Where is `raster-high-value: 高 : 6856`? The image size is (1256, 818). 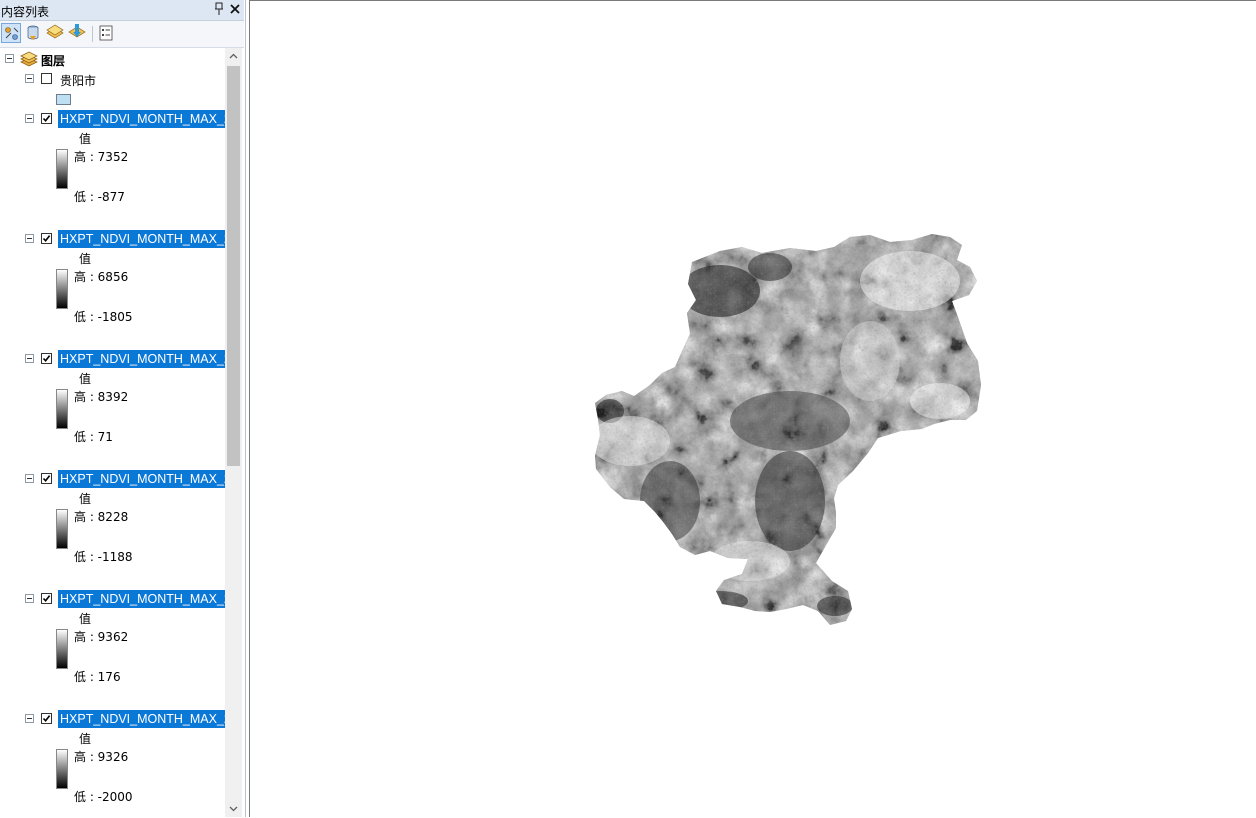 raster-high-value: 高 : 6856 is located at coordinates (101, 277).